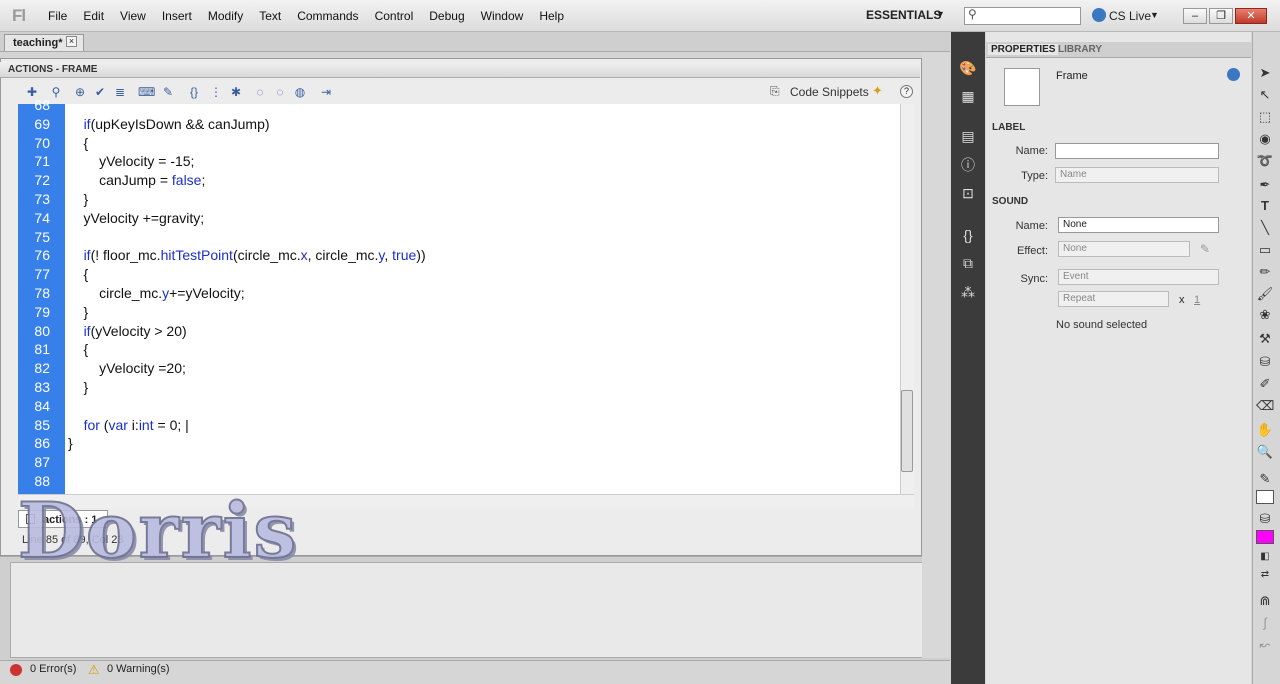 The image size is (1280, 684). I want to click on collapse-selection-icon: ⋮, so click(216, 92).